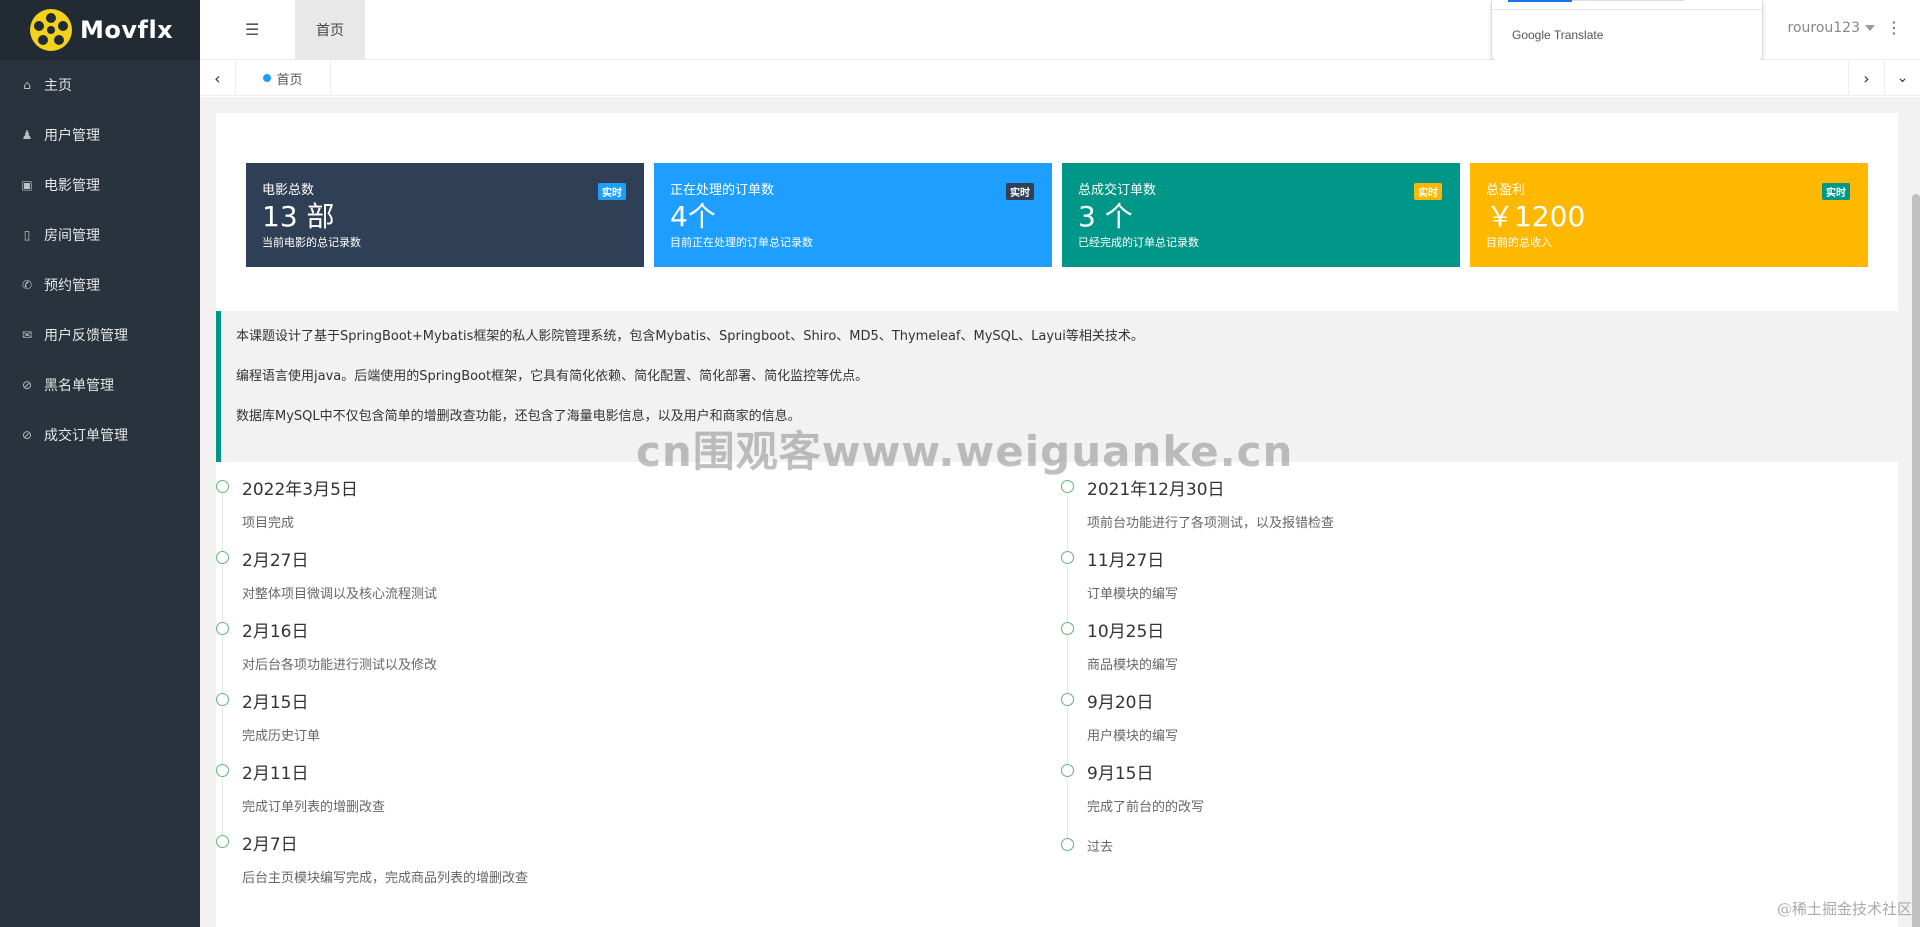 The width and height of the screenshot is (1920, 927). Describe the element at coordinates (79, 386) in the screenshot. I see `sidebar-item-label: 黑名单管理` at that location.